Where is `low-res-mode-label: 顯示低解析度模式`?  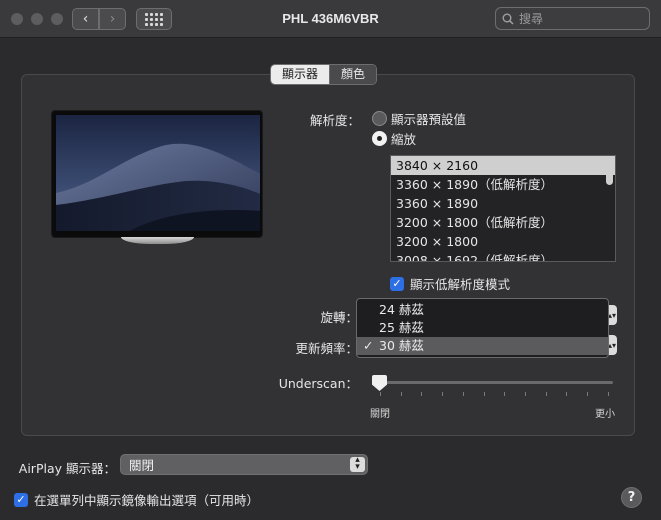
low-res-mode-label: 顯示低解析度模式 is located at coordinates (460, 284).